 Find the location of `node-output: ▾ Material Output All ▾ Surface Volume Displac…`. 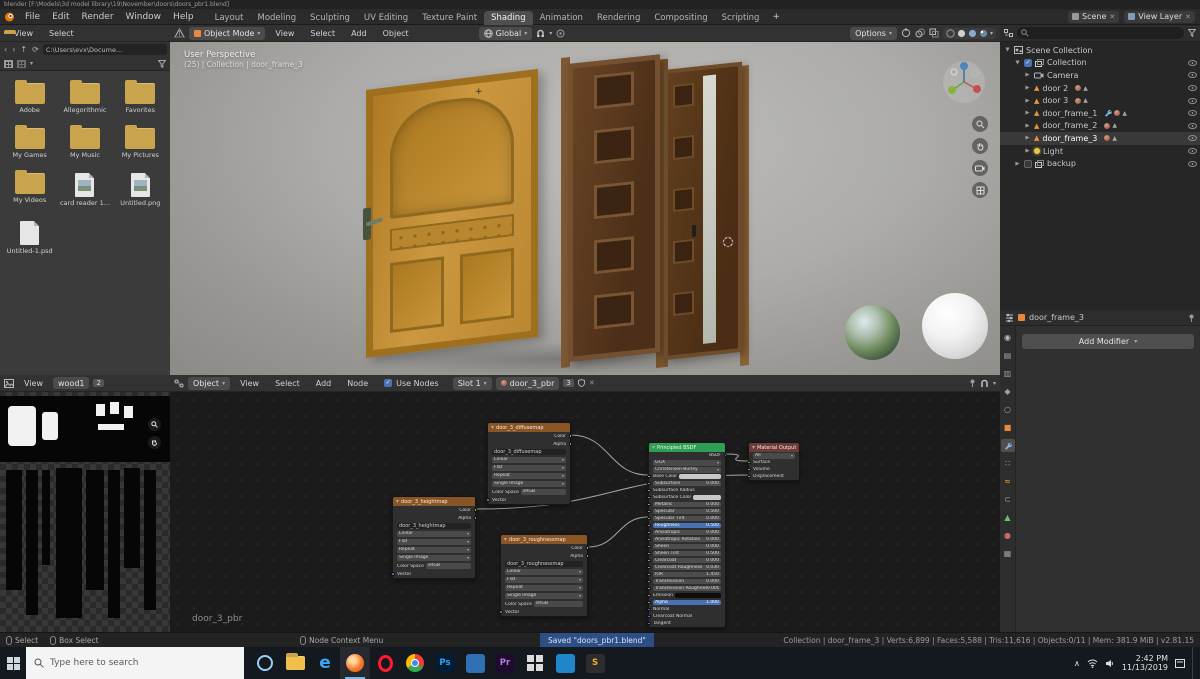

node-output: ▾ Material Output All ▾ Surface Volume Displac… is located at coordinates (773, 461).